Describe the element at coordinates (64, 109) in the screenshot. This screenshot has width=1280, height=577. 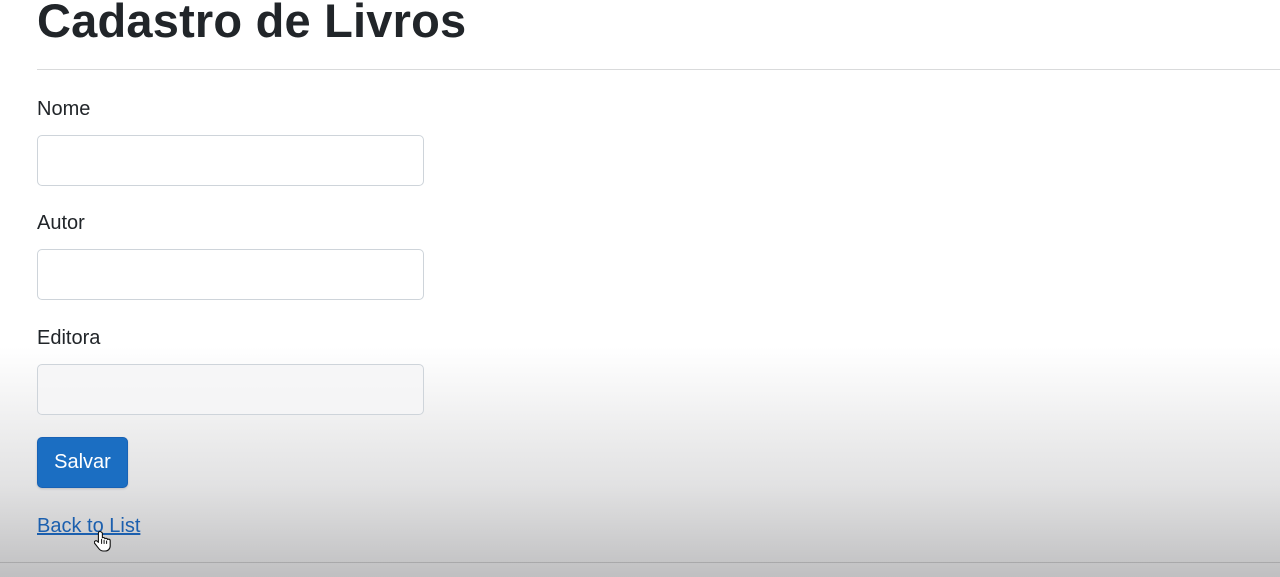
I see `nome-label: Nome` at that location.